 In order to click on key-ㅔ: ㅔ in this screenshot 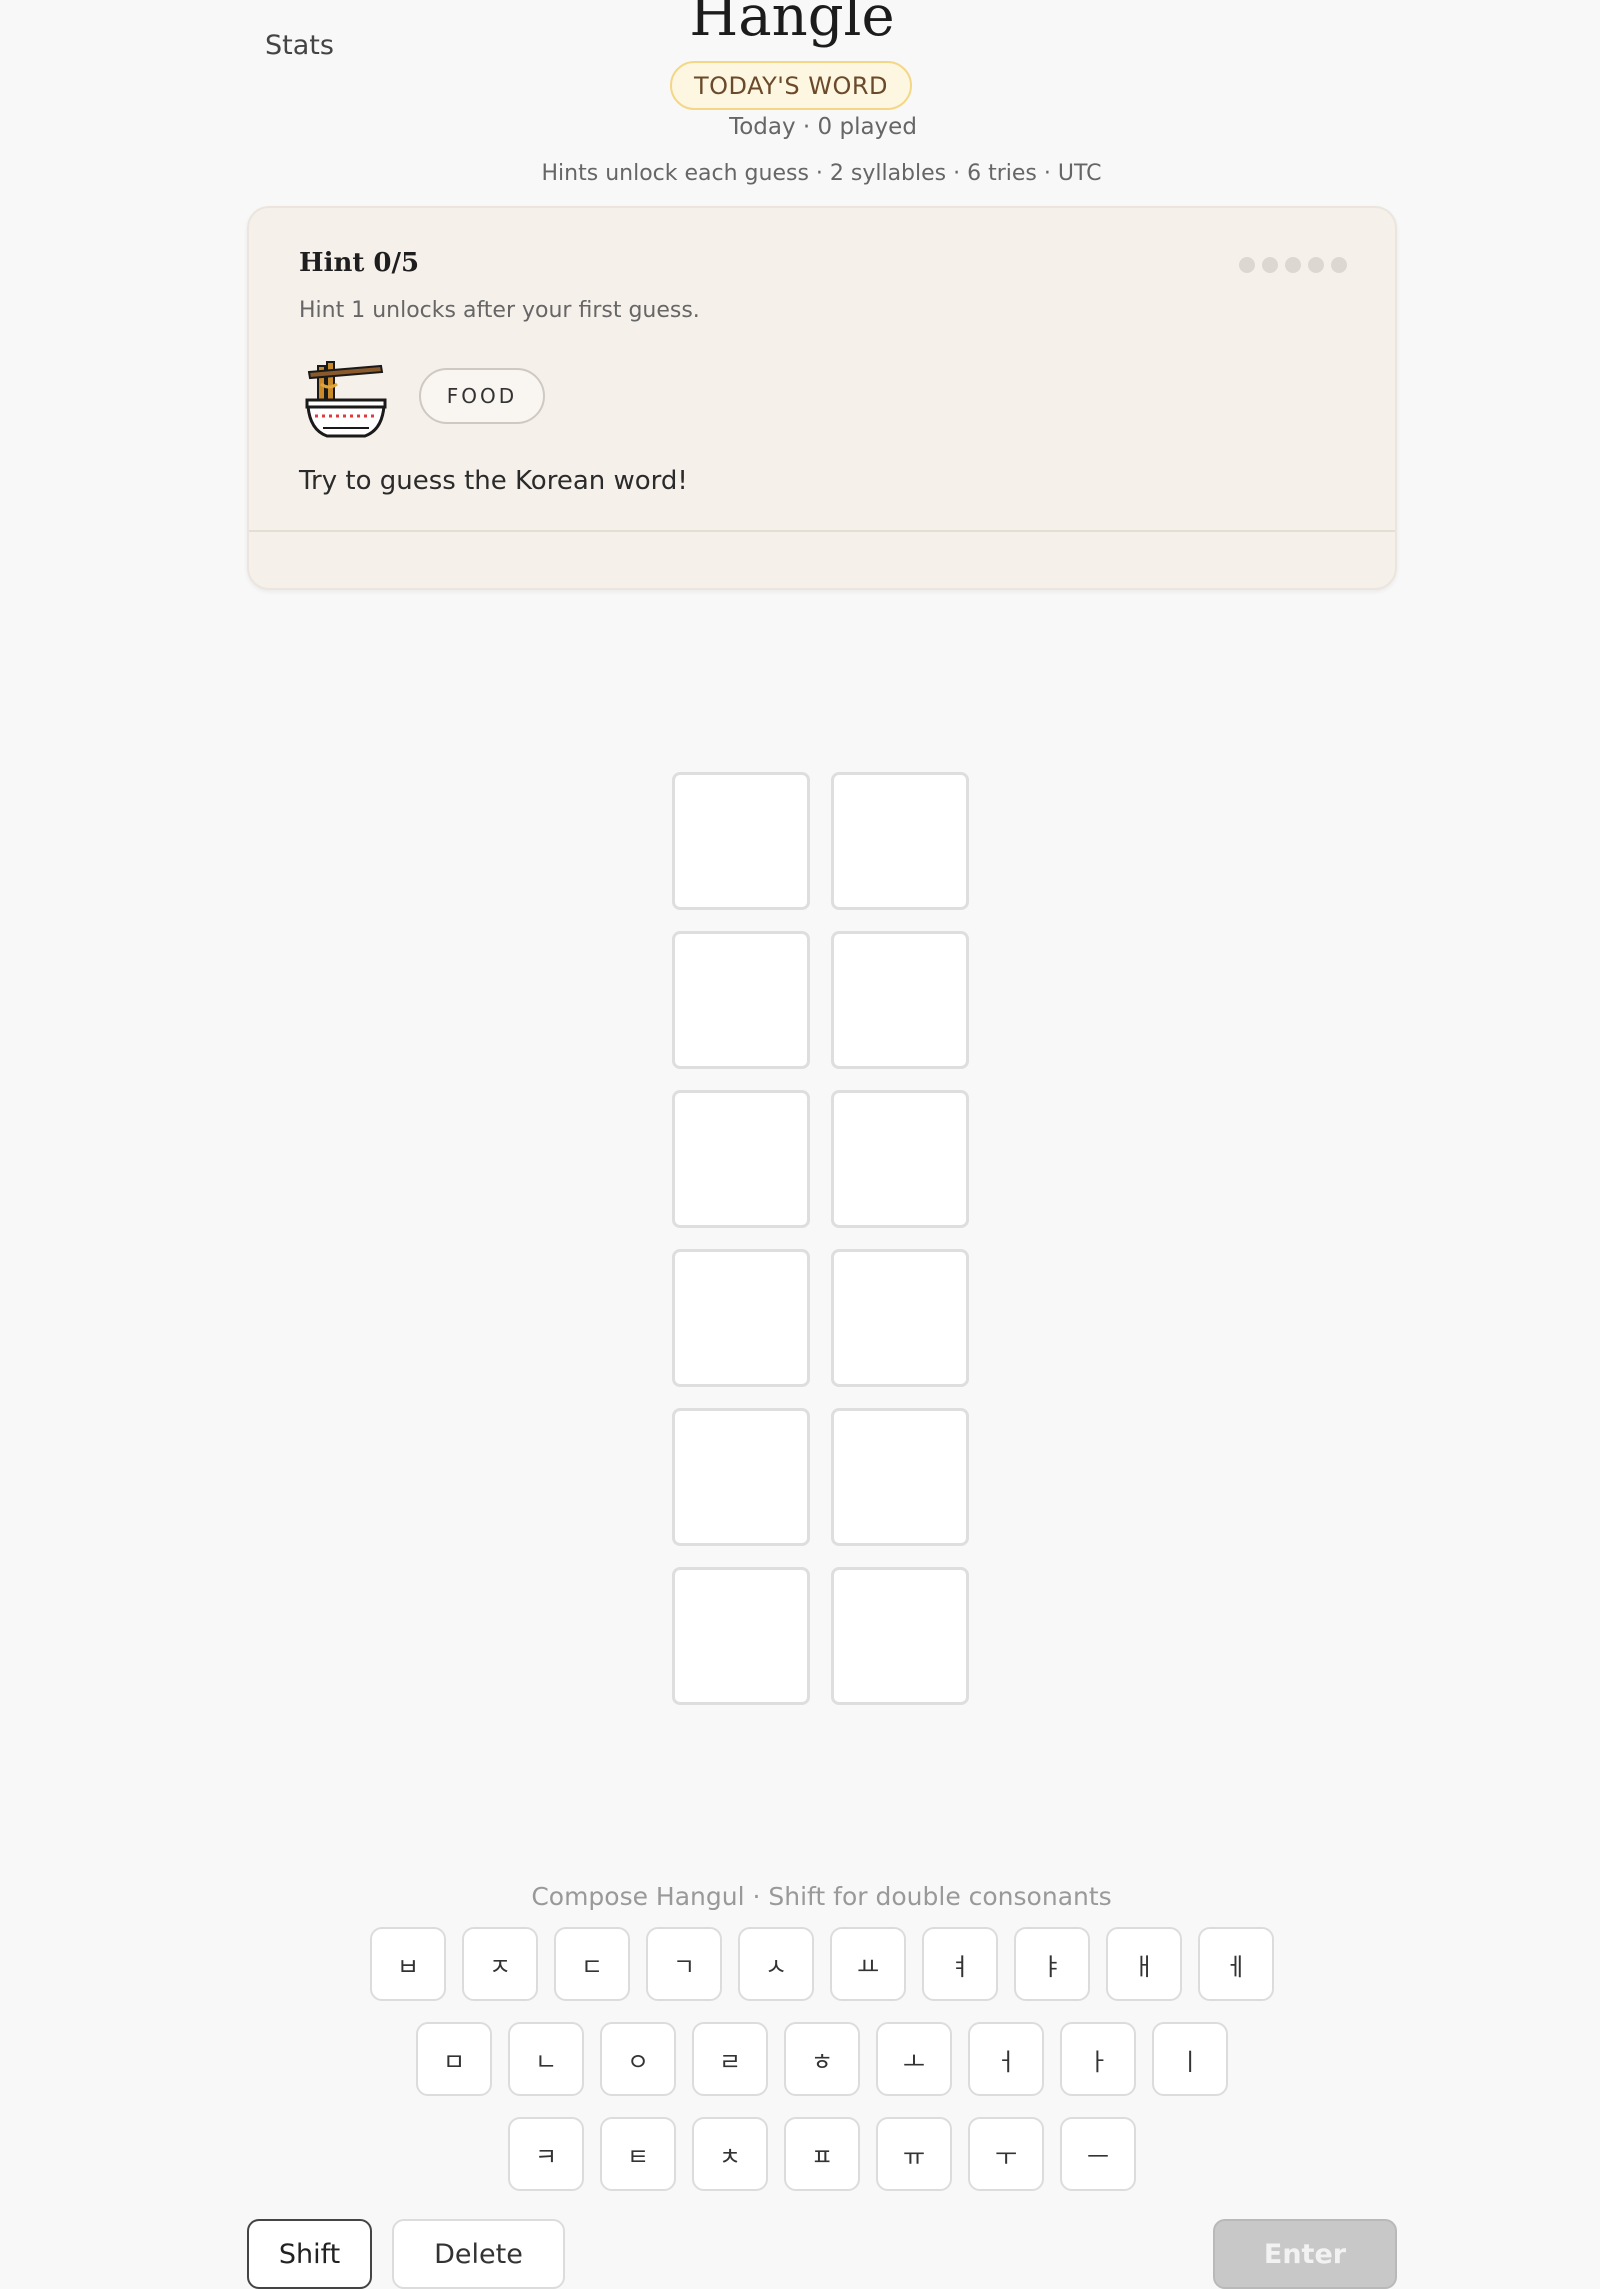, I will do `click(1236, 1964)`.